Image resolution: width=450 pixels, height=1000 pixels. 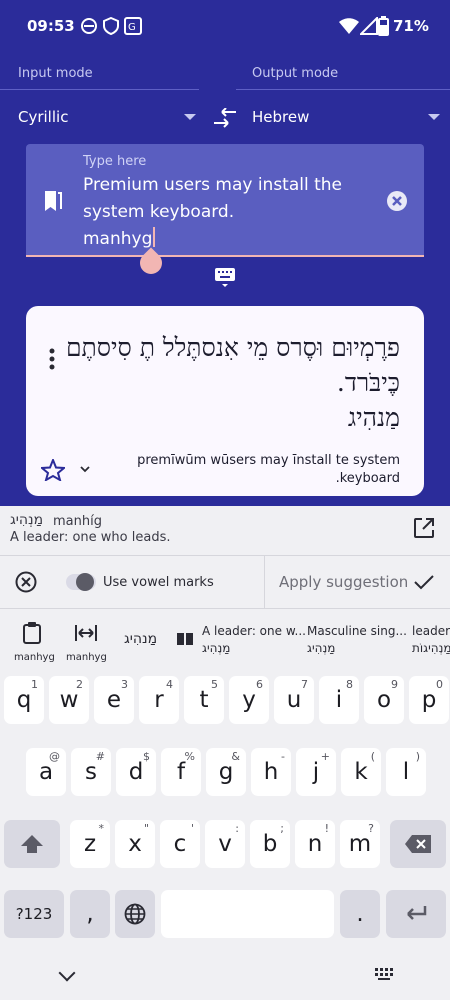 What do you see at coordinates (429, 700) in the screenshot?
I see `key-p: p0` at bounding box center [429, 700].